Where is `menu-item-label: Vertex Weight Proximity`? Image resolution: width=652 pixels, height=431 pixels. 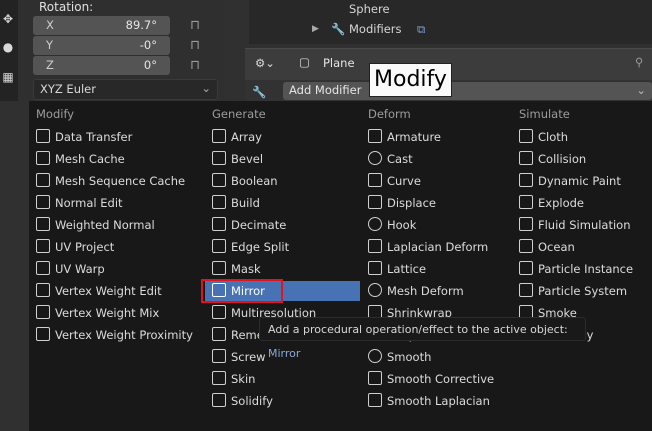
menu-item-label: Vertex Weight Proximity is located at coordinates (124, 335).